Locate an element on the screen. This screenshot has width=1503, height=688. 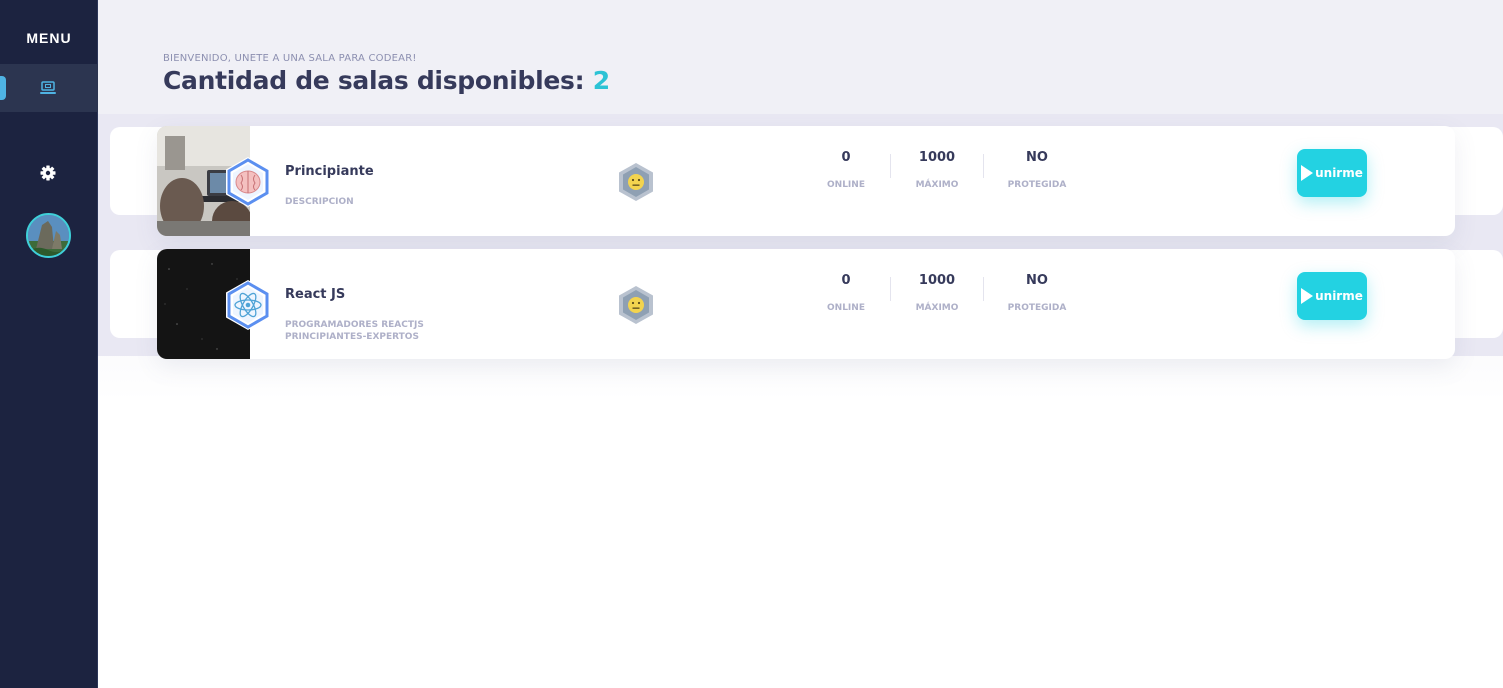
avatar-image is located at coordinates (48, 235).